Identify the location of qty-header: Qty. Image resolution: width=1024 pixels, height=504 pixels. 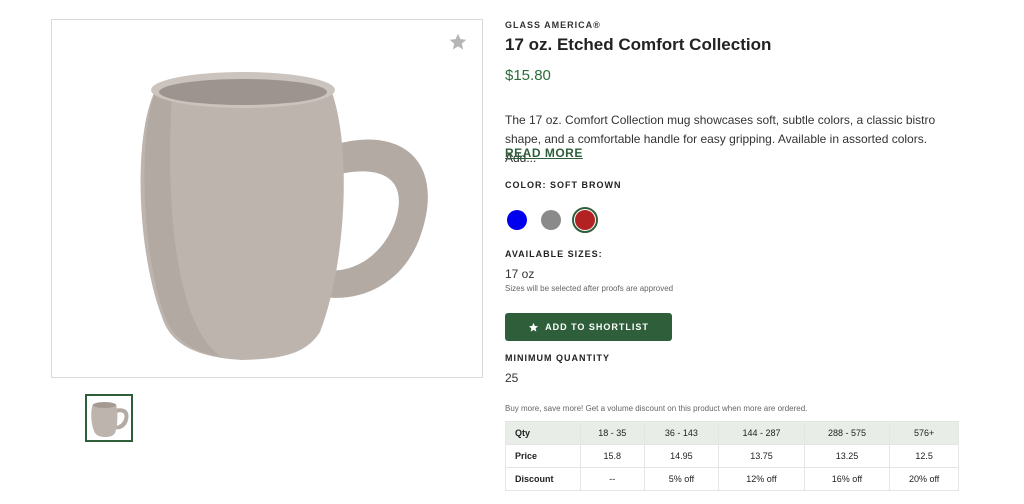
(543, 433).